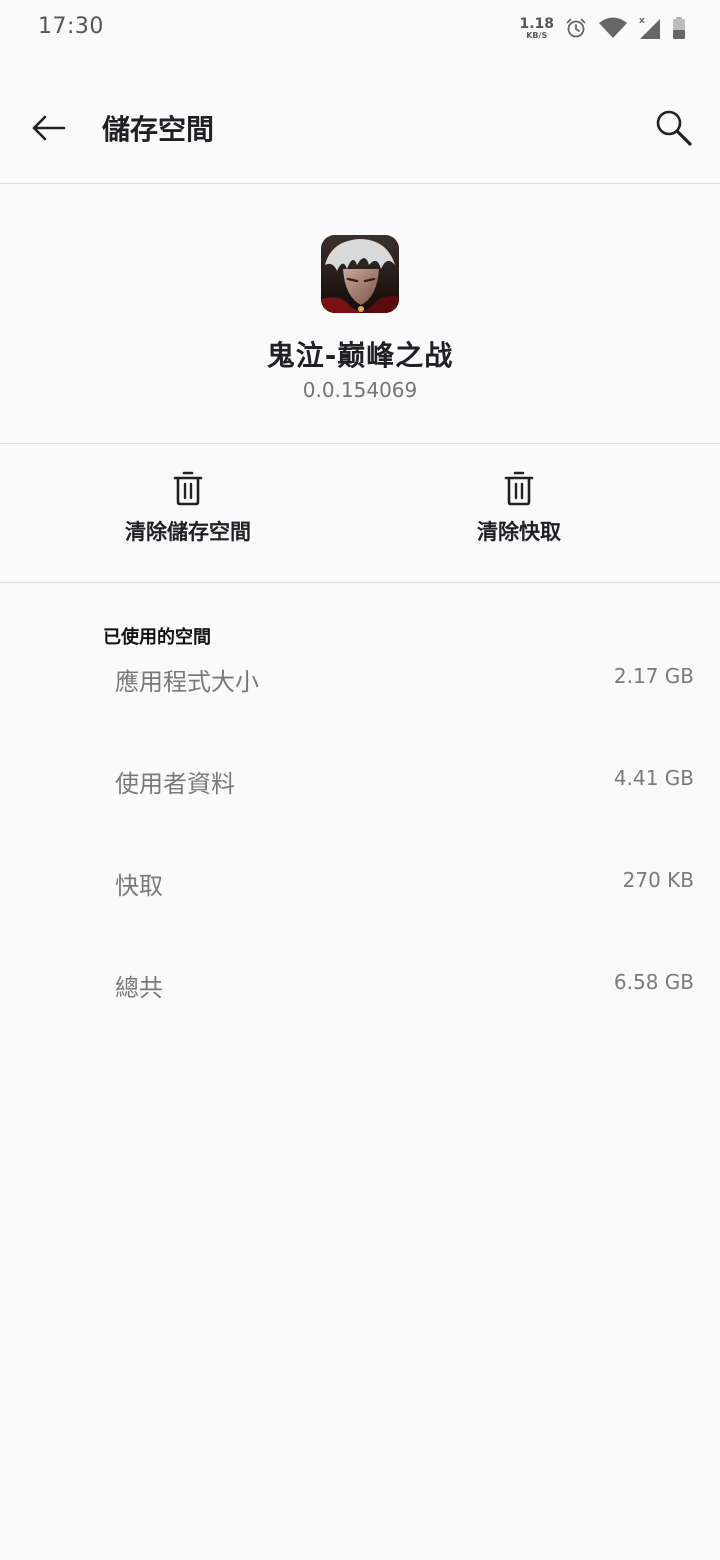 Image resolution: width=720 pixels, height=1560 pixels. I want to click on divider-top, so click(360, 183).